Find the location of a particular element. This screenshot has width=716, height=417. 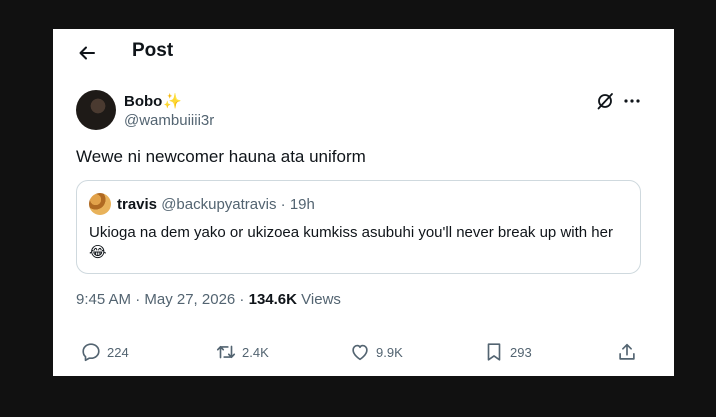

grok-icon is located at coordinates (605, 101).